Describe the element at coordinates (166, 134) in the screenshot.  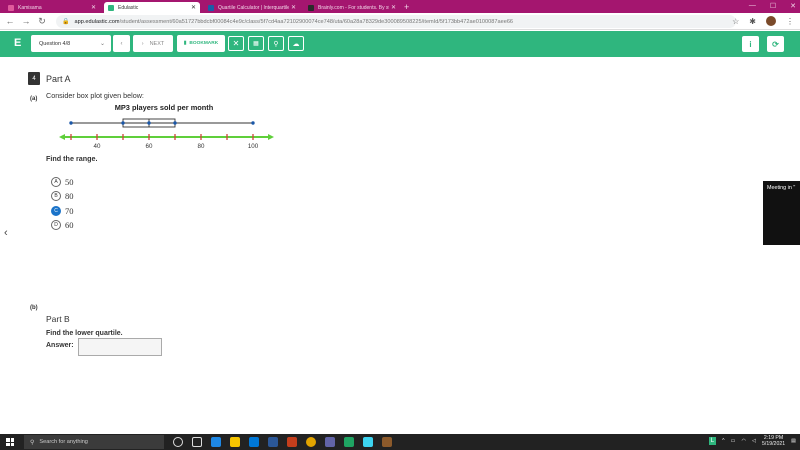
I see `box-plot-marks: 40 60 80 100` at that location.